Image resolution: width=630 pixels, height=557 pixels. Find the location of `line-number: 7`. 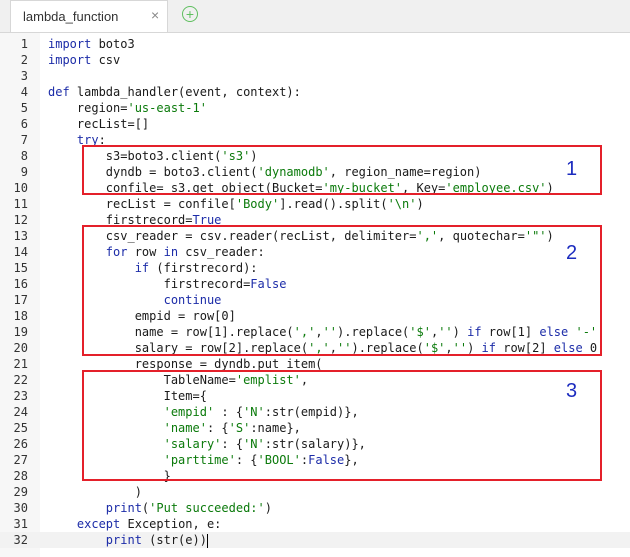

line-number: 7 is located at coordinates (24, 140).